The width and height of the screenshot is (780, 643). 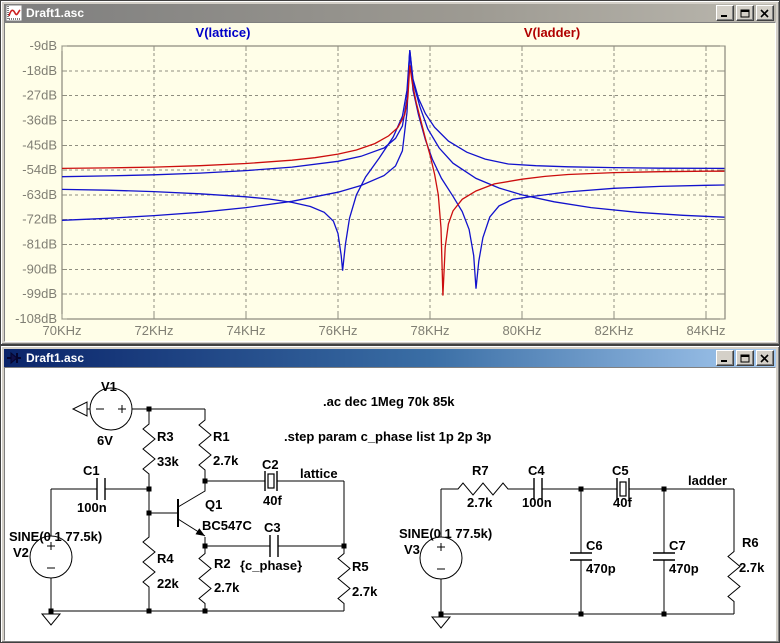 What do you see at coordinates (245, 330) in the screenshot?
I see `x-tick-label: 74KHz` at bounding box center [245, 330].